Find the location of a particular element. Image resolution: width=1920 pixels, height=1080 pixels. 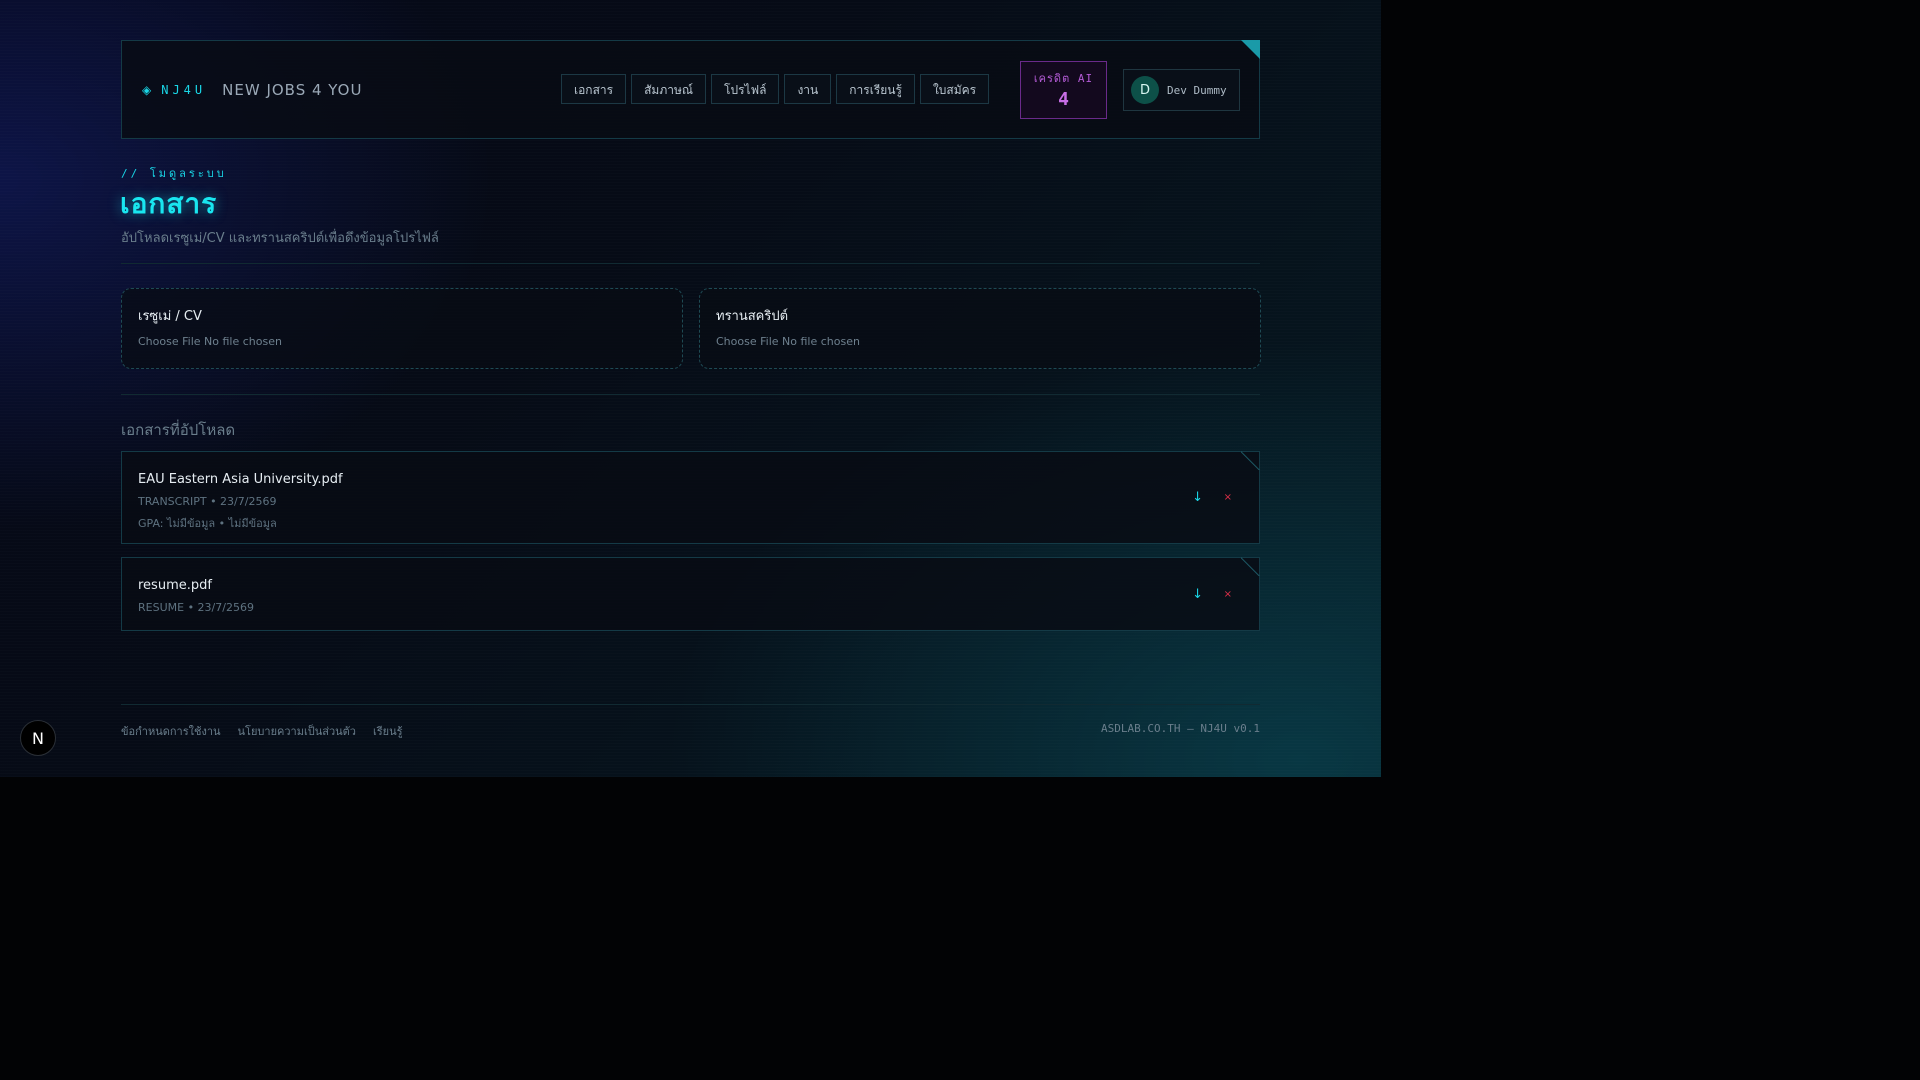

resume-file-input: Choose File No file chosen is located at coordinates (210, 341).